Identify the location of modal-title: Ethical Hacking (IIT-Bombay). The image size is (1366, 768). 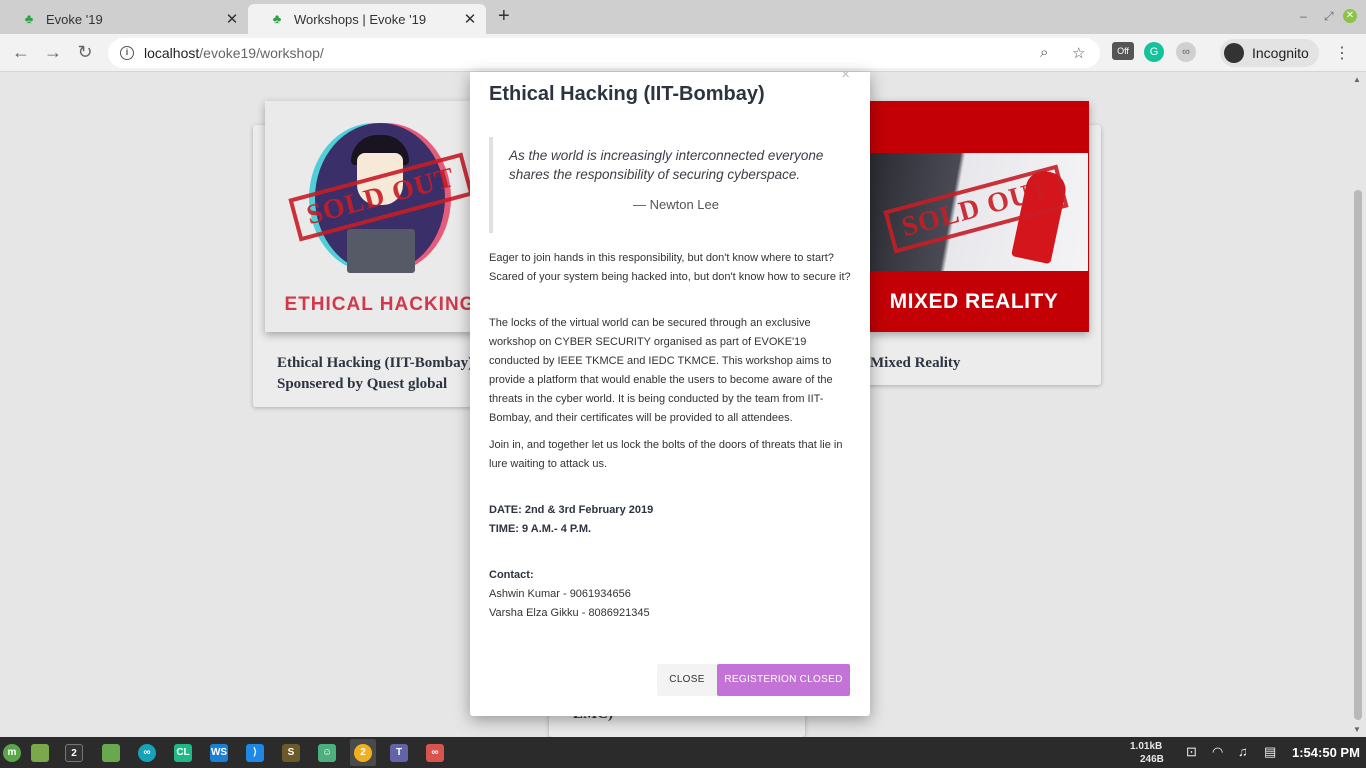
(627, 94).